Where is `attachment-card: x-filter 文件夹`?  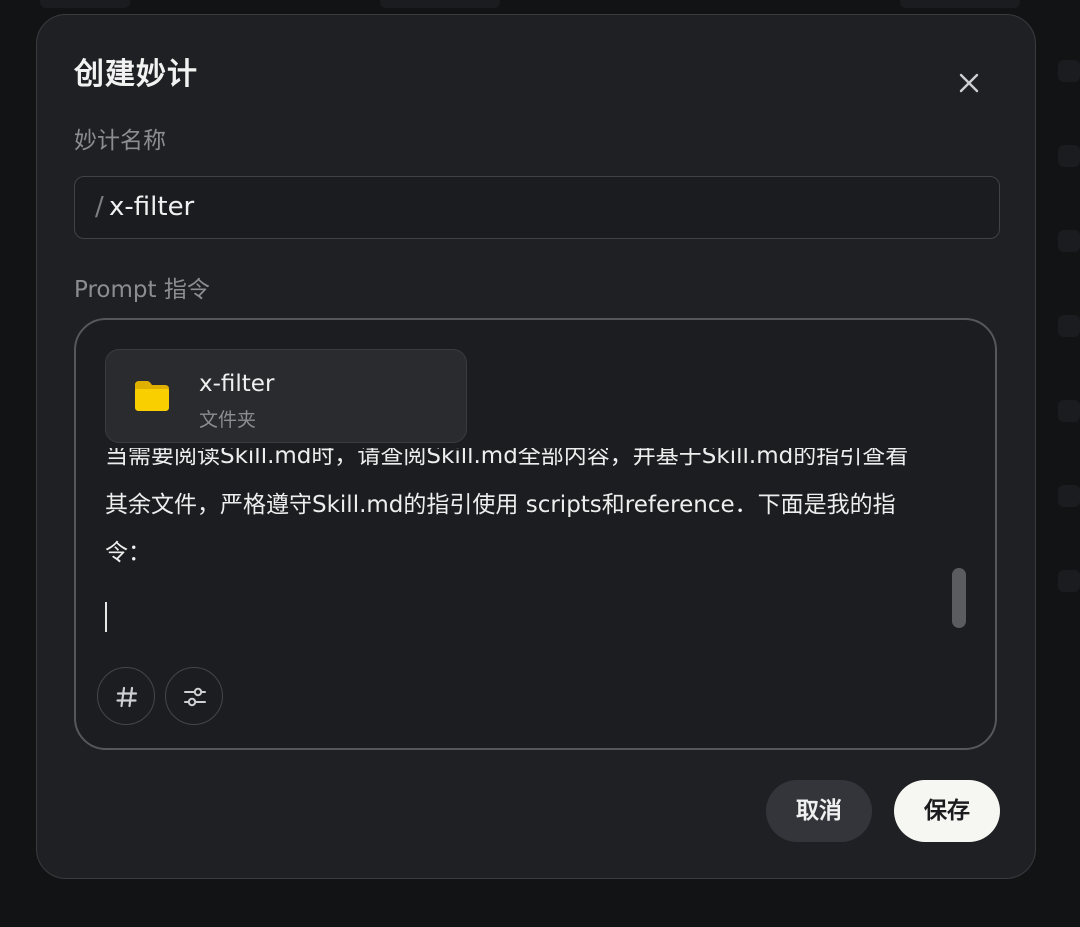 attachment-card: x-filter 文件夹 is located at coordinates (286, 396).